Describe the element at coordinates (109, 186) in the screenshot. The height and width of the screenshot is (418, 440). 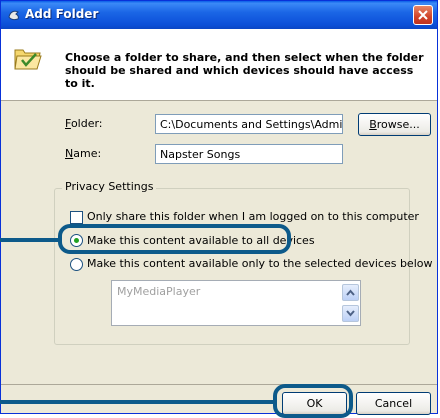
I see `privacy-settings-title: Privacy Settings` at that location.